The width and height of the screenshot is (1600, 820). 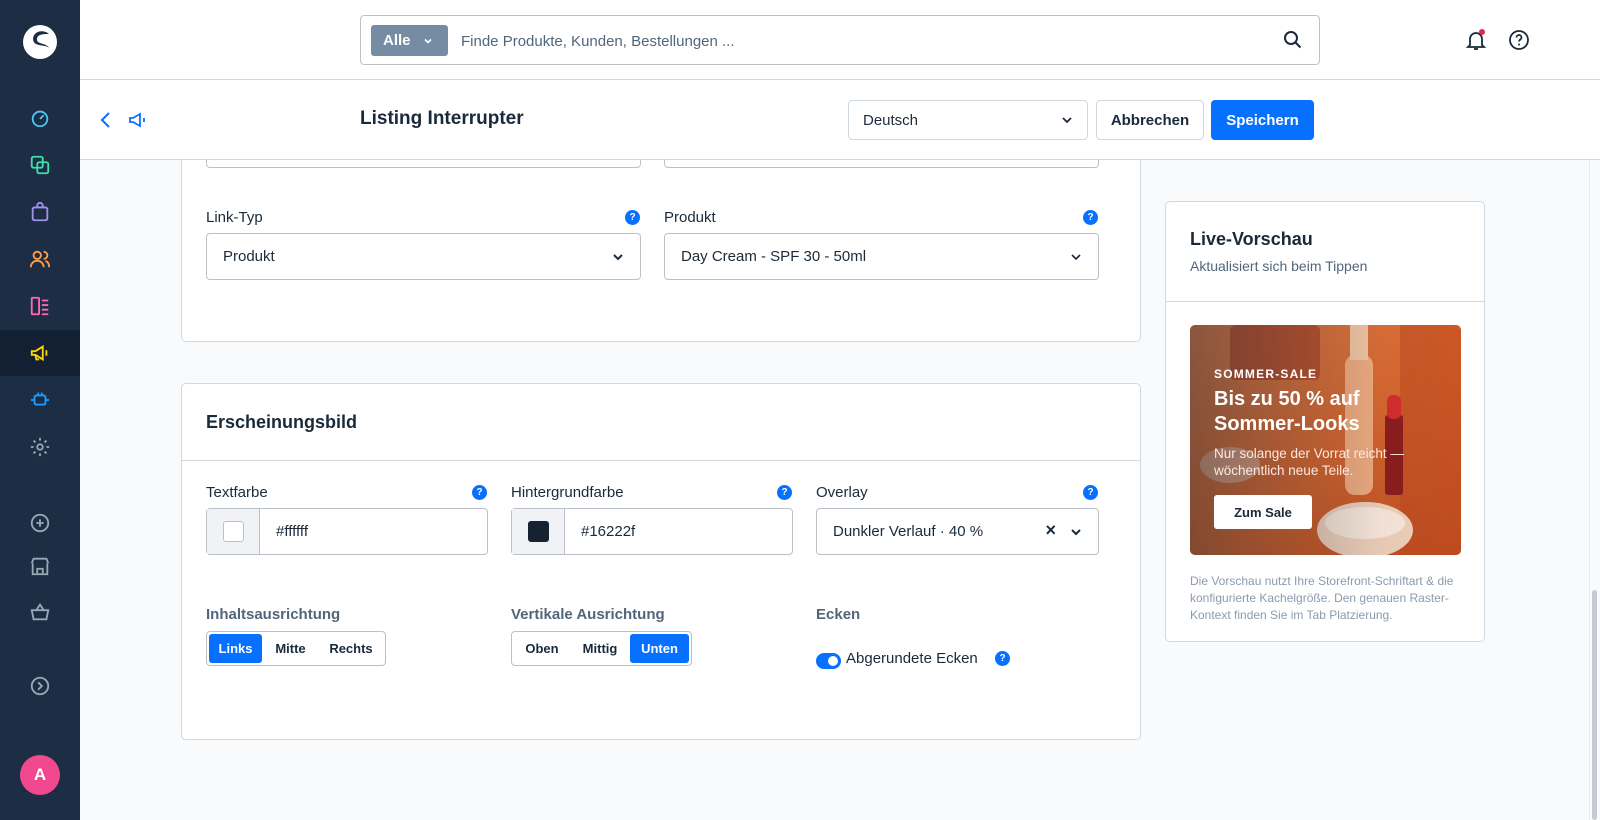 What do you see at coordinates (397, 40) in the screenshot?
I see `search-type-label: Alle` at bounding box center [397, 40].